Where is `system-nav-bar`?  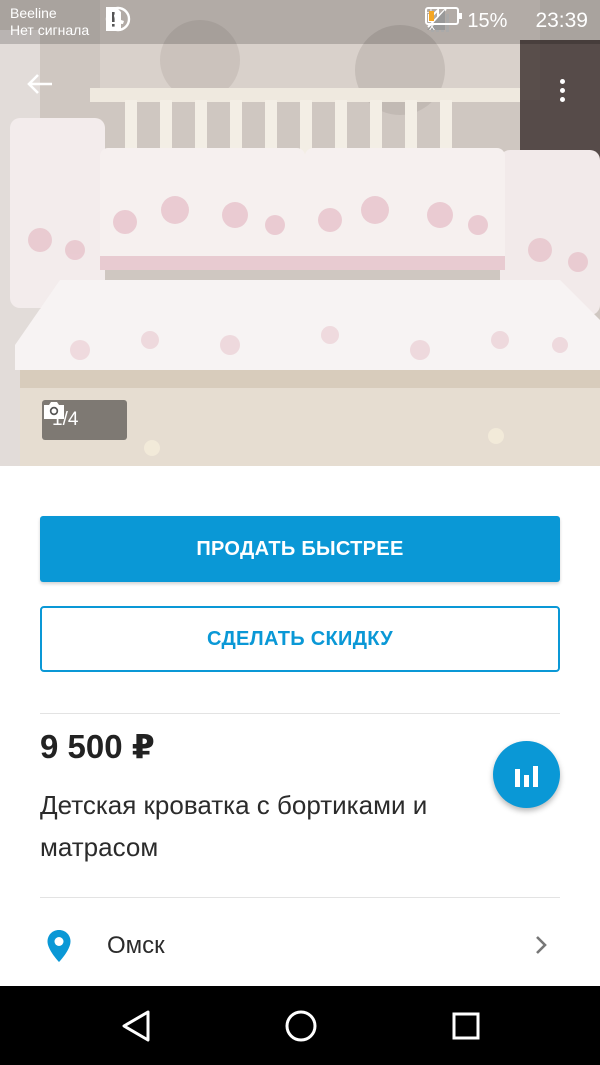
system-nav-bar is located at coordinates (300, 1025).